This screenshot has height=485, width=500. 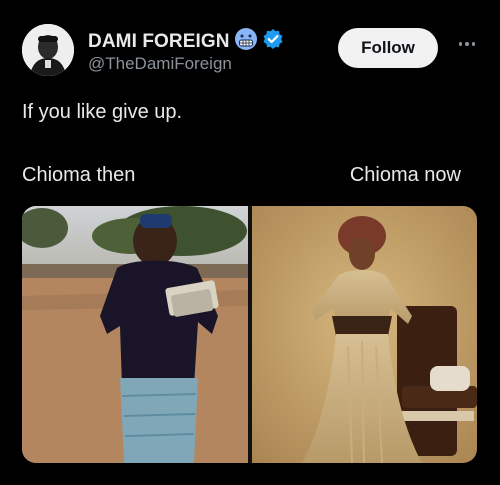 What do you see at coordinates (79, 175) in the screenshot?
I see `caption-then: Chioma then` at bounding box center [79, 175].